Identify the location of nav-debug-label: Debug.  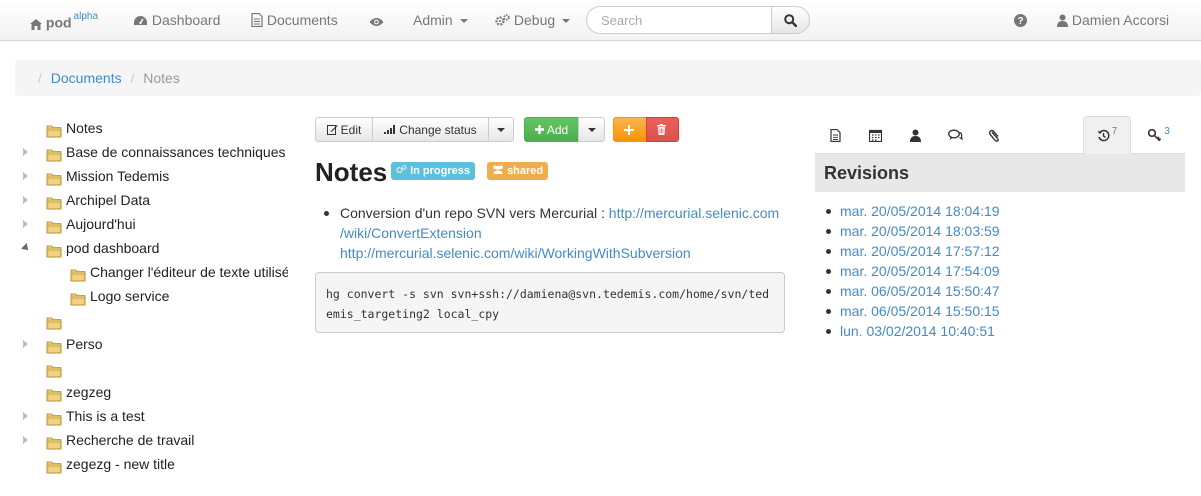
(534, 20).